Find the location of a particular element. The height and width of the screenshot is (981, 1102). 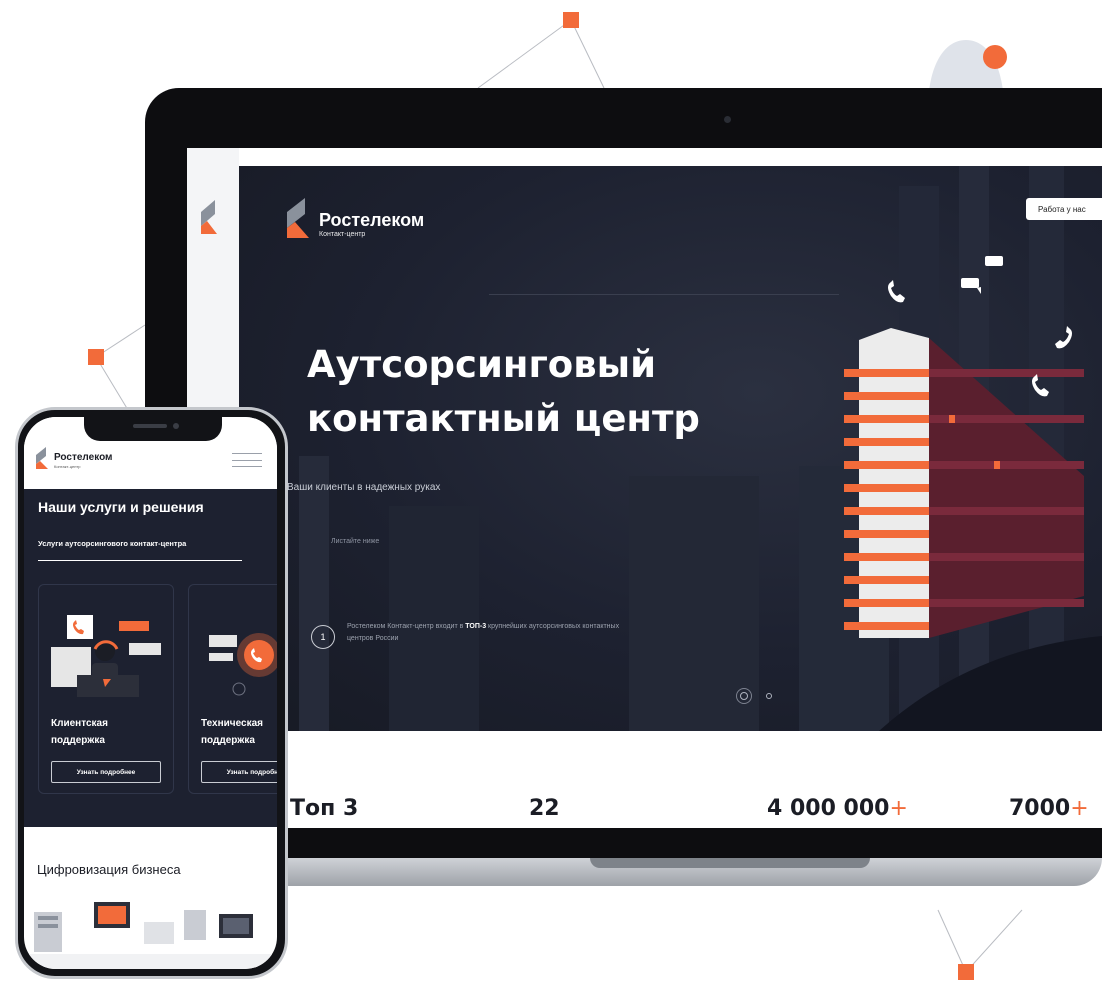

fact-number-badge: 1 is located at coordinates (323, 637).